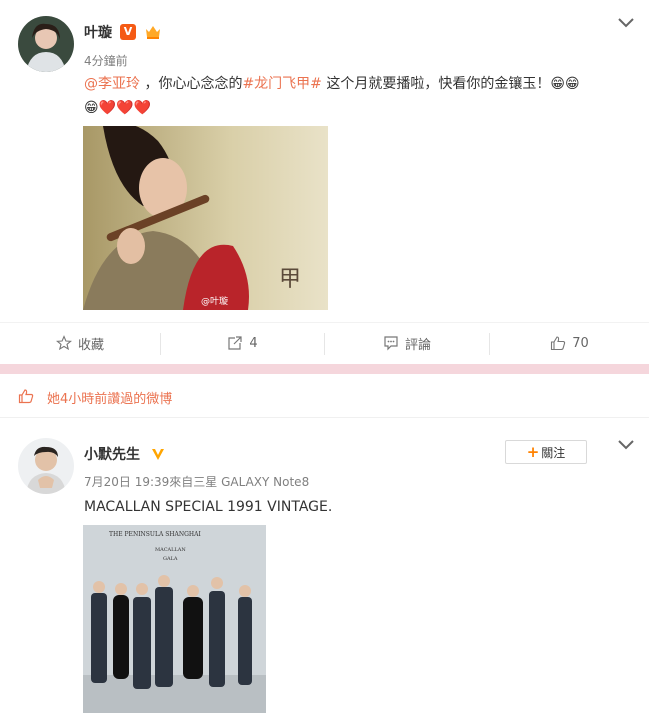 The image size is (649, 713). I want to click on image-header-text: THE PENINSULA SHANGHAI, so click(155, 534).